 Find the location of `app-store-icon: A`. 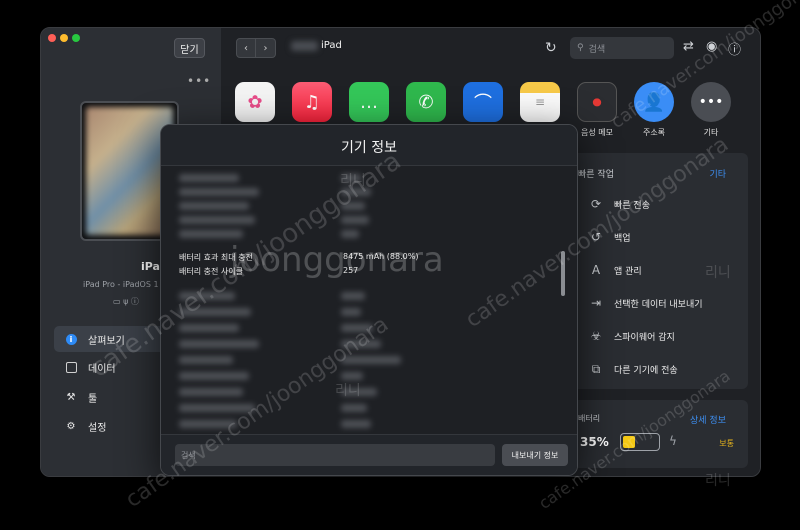

app-store-icon: A is located at coordinates (596, 270).